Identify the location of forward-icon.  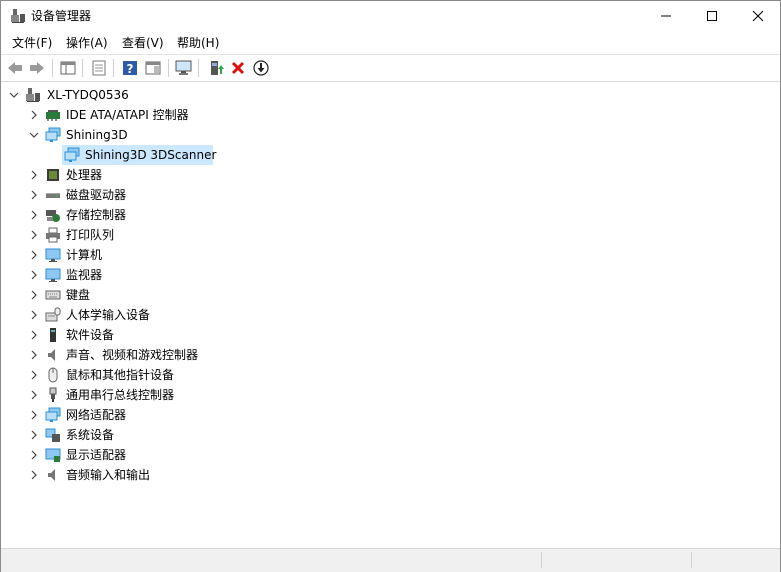
(37, 68).